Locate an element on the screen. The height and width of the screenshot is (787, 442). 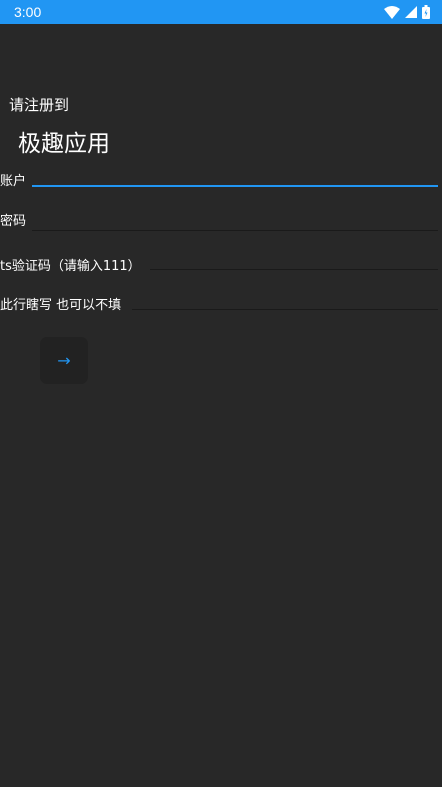
extra-input is located at coordinates (284, 299).